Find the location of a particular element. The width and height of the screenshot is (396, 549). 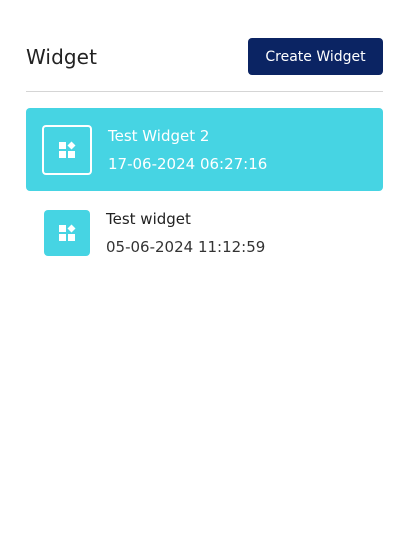

create-widget-button: Create Widget is located at coordinates (315, 56).